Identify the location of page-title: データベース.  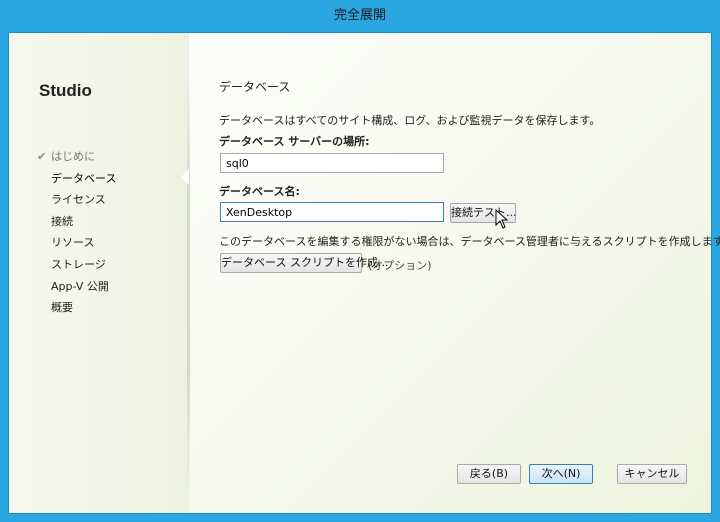
(255, 87).